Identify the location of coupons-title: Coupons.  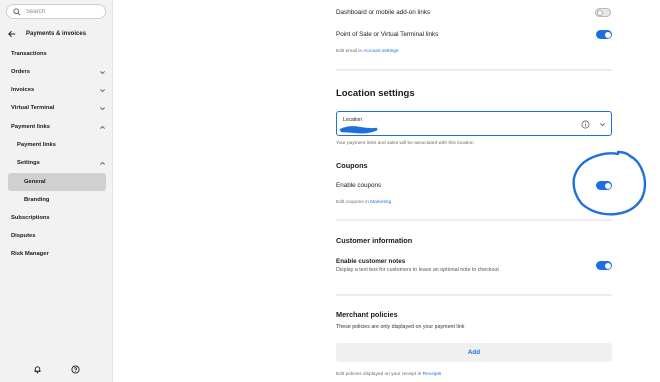
(352, 165).